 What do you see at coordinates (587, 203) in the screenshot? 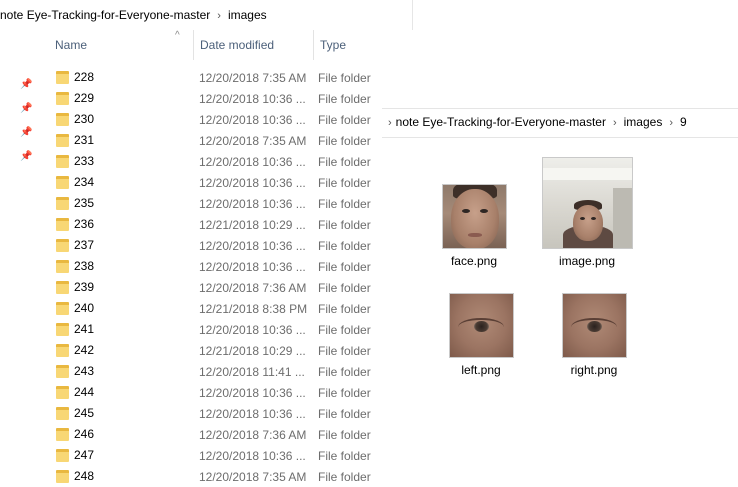
I see `room-face-thumbnail` at bounding box center [587, 203].